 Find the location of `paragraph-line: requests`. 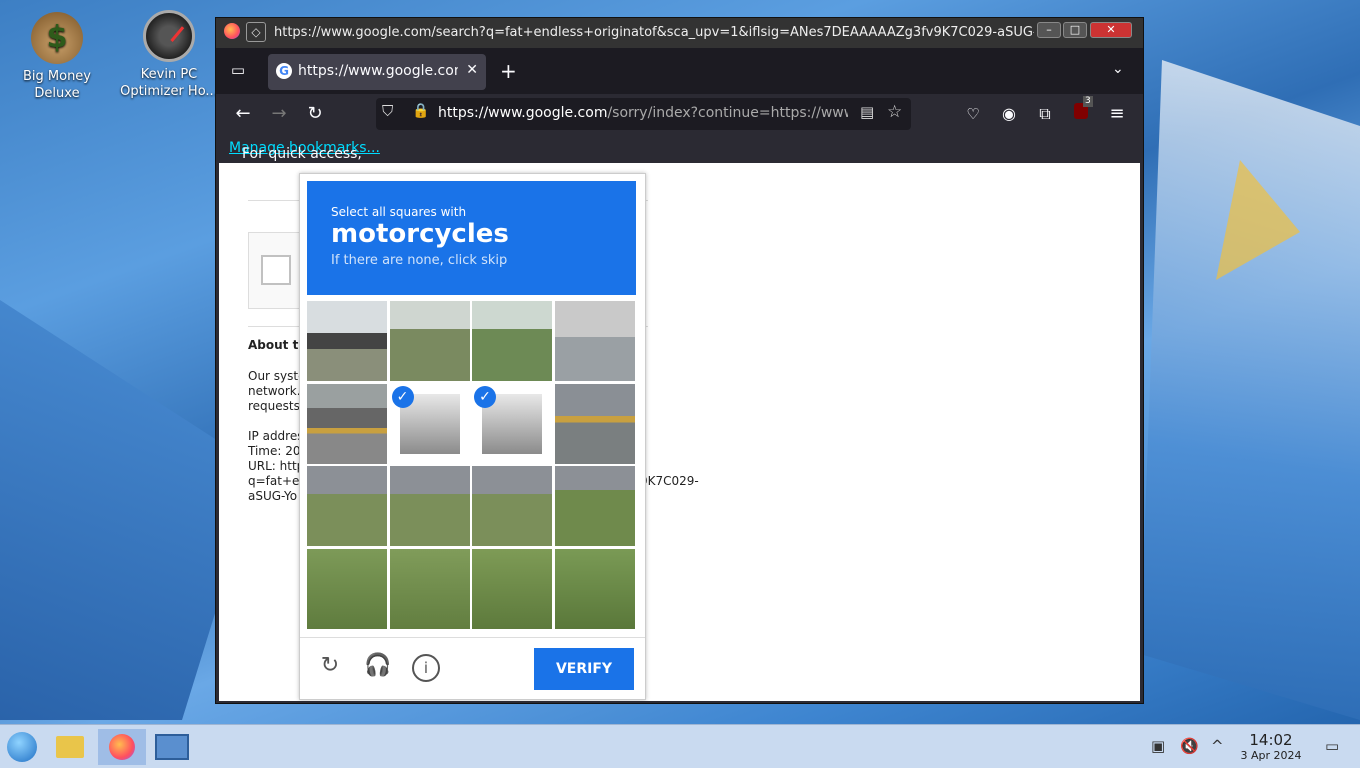

paragraph-line: requests is located at coordinates (274, 406).